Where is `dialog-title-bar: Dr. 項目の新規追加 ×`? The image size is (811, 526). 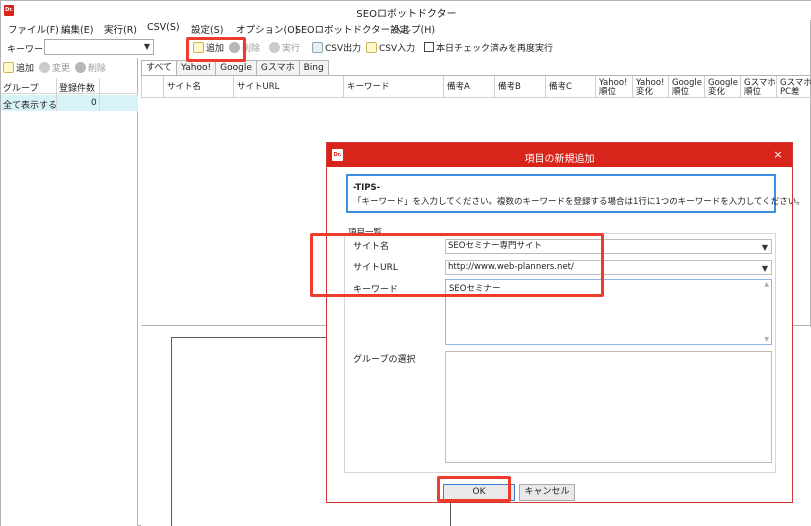 dialog-title-bar: Dr. 項目の新規追加 × is located at coordinates (559, 155).